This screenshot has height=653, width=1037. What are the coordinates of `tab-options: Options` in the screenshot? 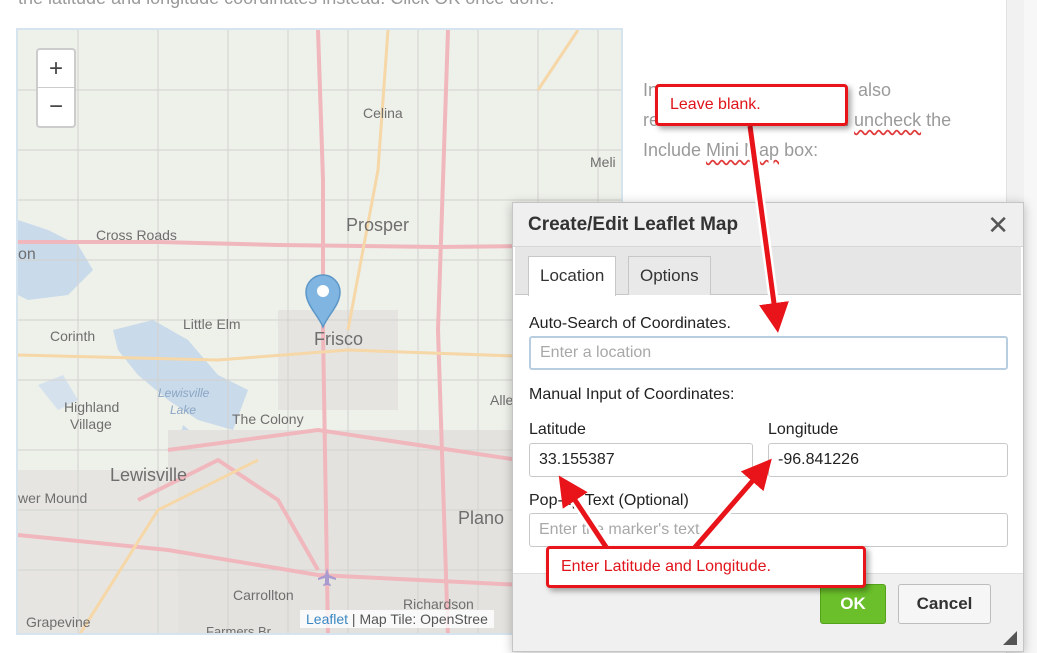 It's located at (669, 275).